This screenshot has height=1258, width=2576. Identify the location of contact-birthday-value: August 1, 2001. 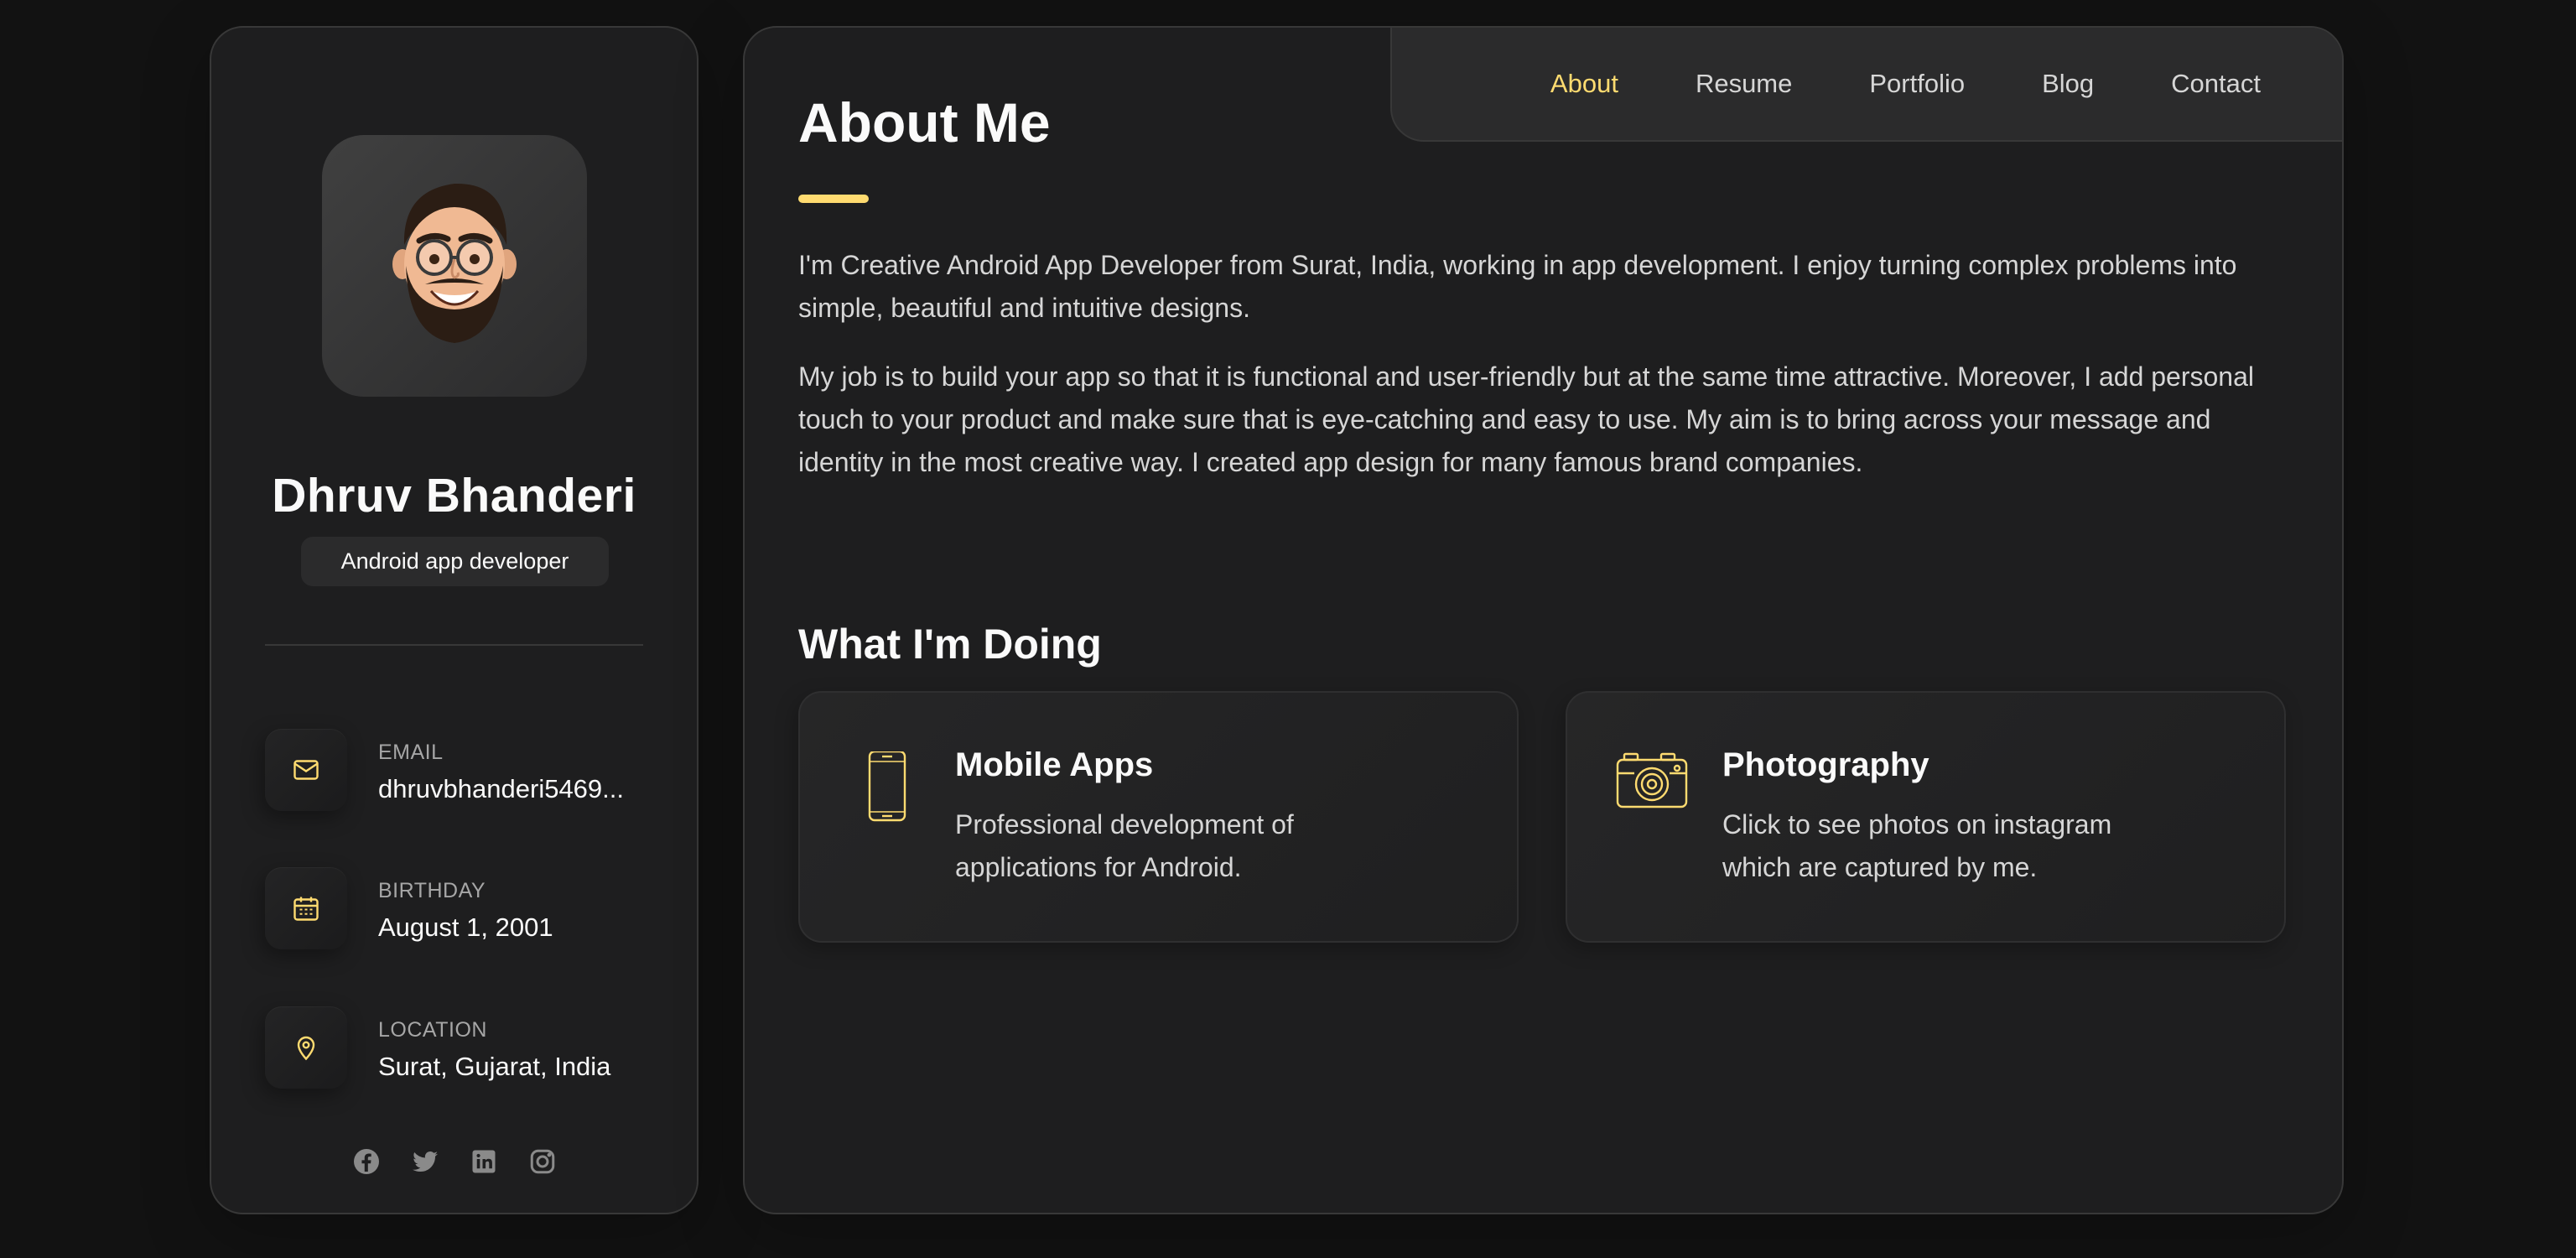
(465, 927).